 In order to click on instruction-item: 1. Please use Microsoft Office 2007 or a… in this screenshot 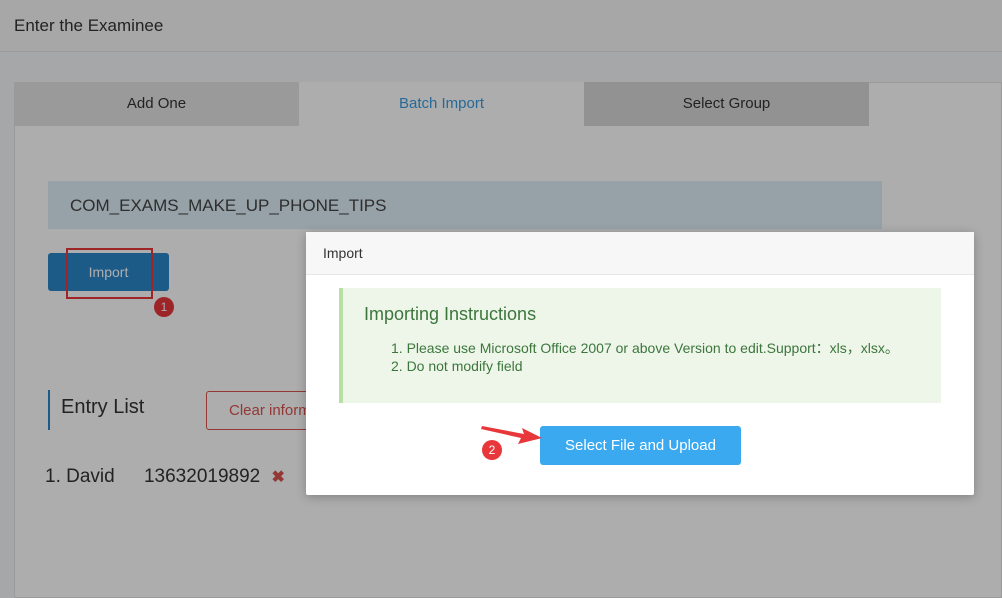, I will do `click(645, 348)`.